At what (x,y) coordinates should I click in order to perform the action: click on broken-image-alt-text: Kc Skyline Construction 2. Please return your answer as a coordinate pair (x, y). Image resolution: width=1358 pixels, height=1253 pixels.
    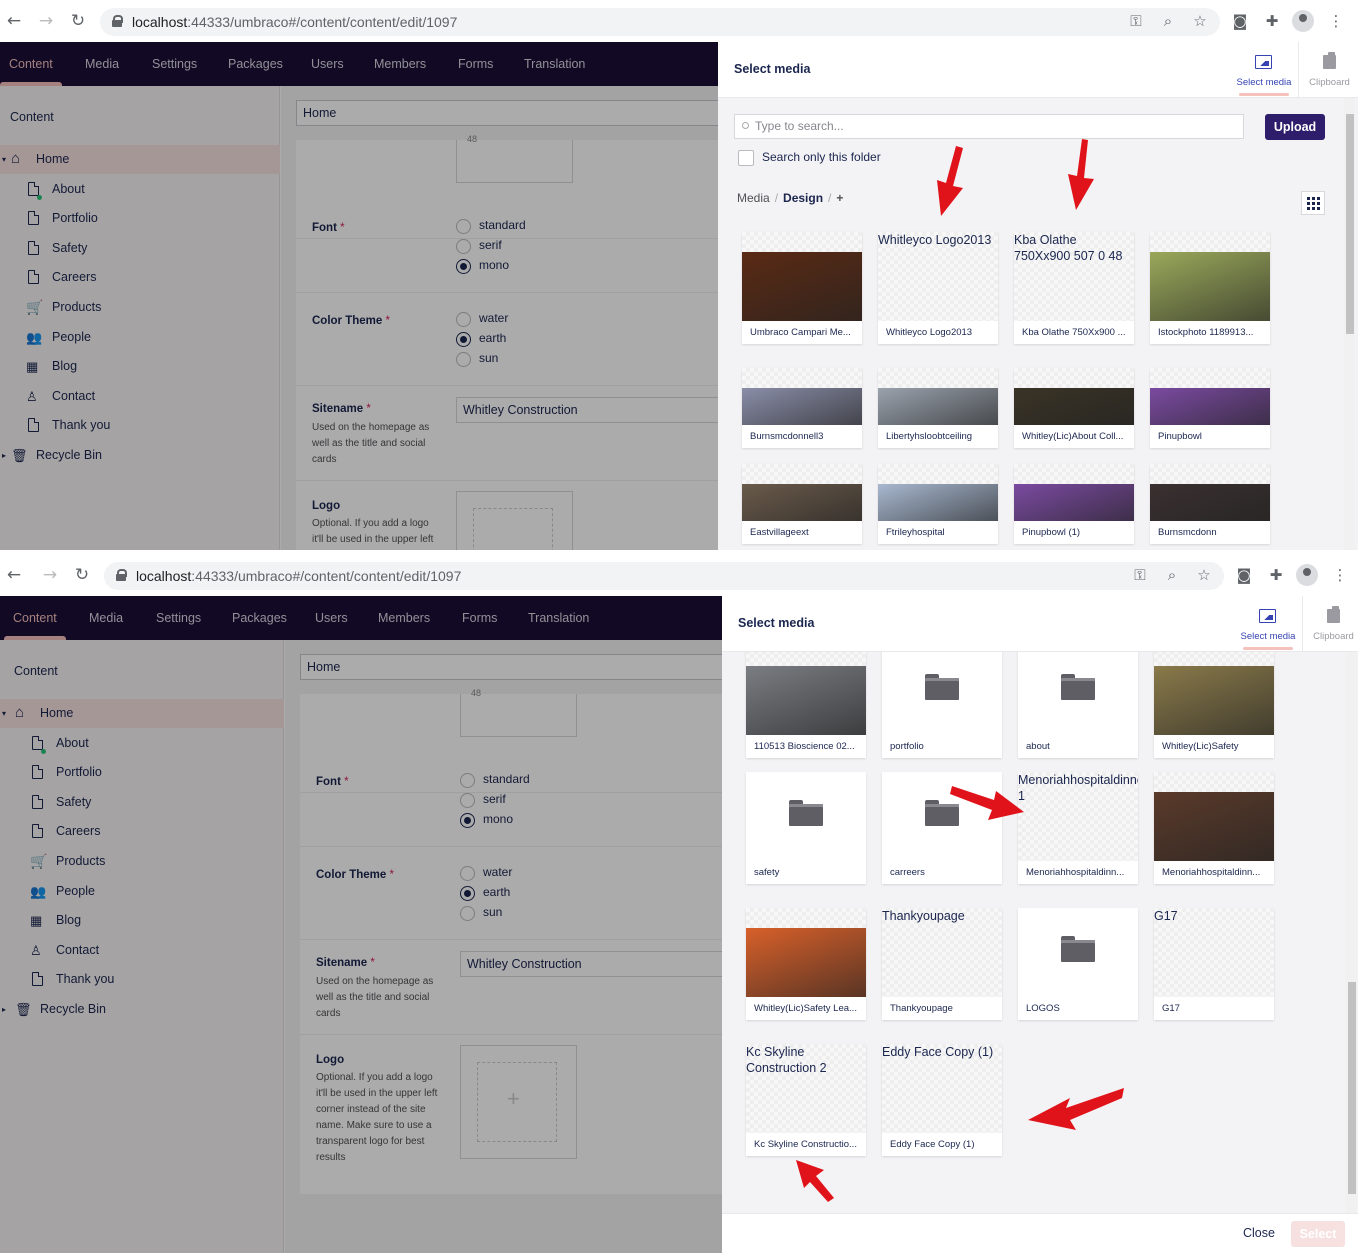
    Looking at the image, I should click on (786, 1060).